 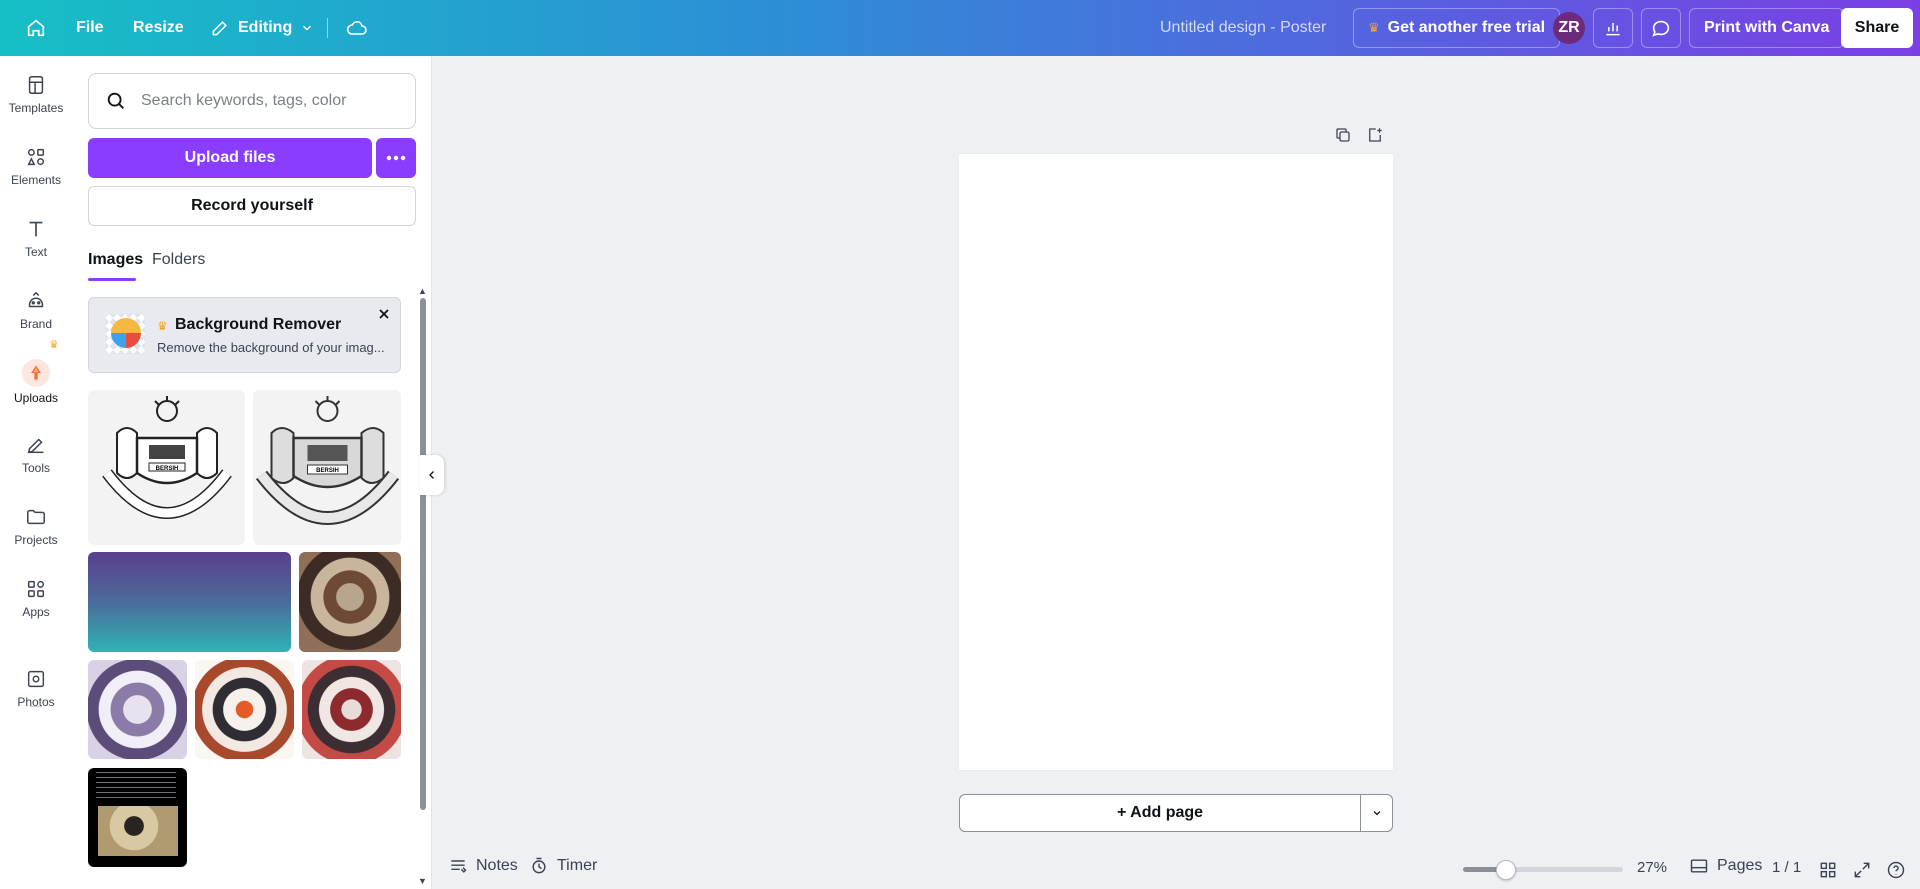 I want to click on chevron-left-icon, so click(x=431, y=475).